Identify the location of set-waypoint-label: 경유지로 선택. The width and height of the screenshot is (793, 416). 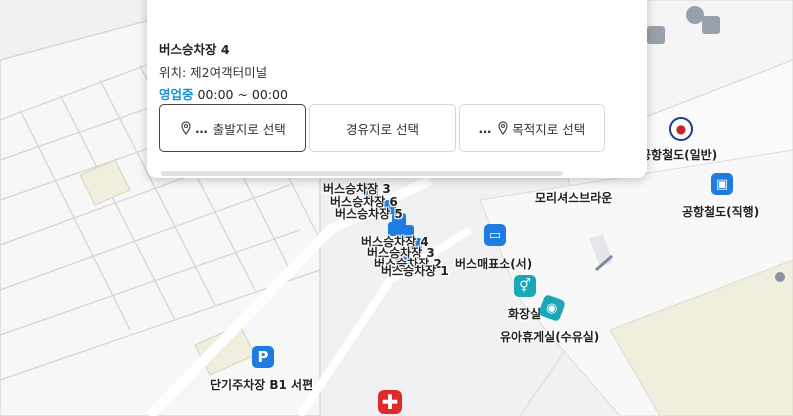
(382, 129).